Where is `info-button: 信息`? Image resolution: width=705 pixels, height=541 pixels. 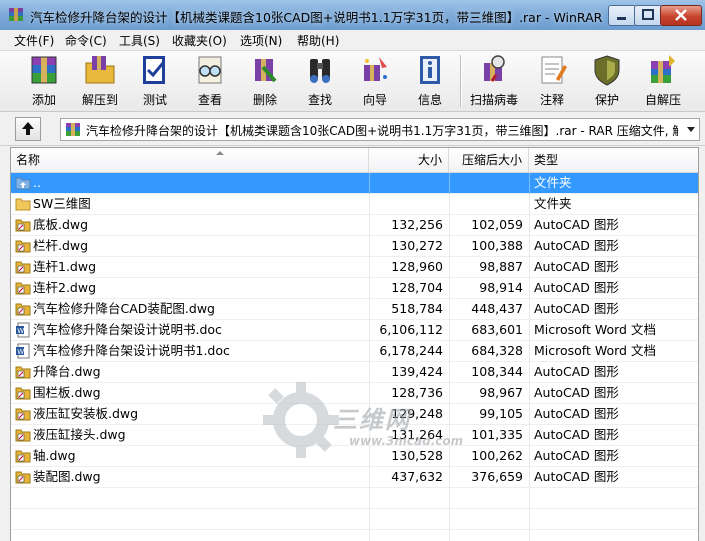 info-button: 信息 is located at coordinates (430, 81).